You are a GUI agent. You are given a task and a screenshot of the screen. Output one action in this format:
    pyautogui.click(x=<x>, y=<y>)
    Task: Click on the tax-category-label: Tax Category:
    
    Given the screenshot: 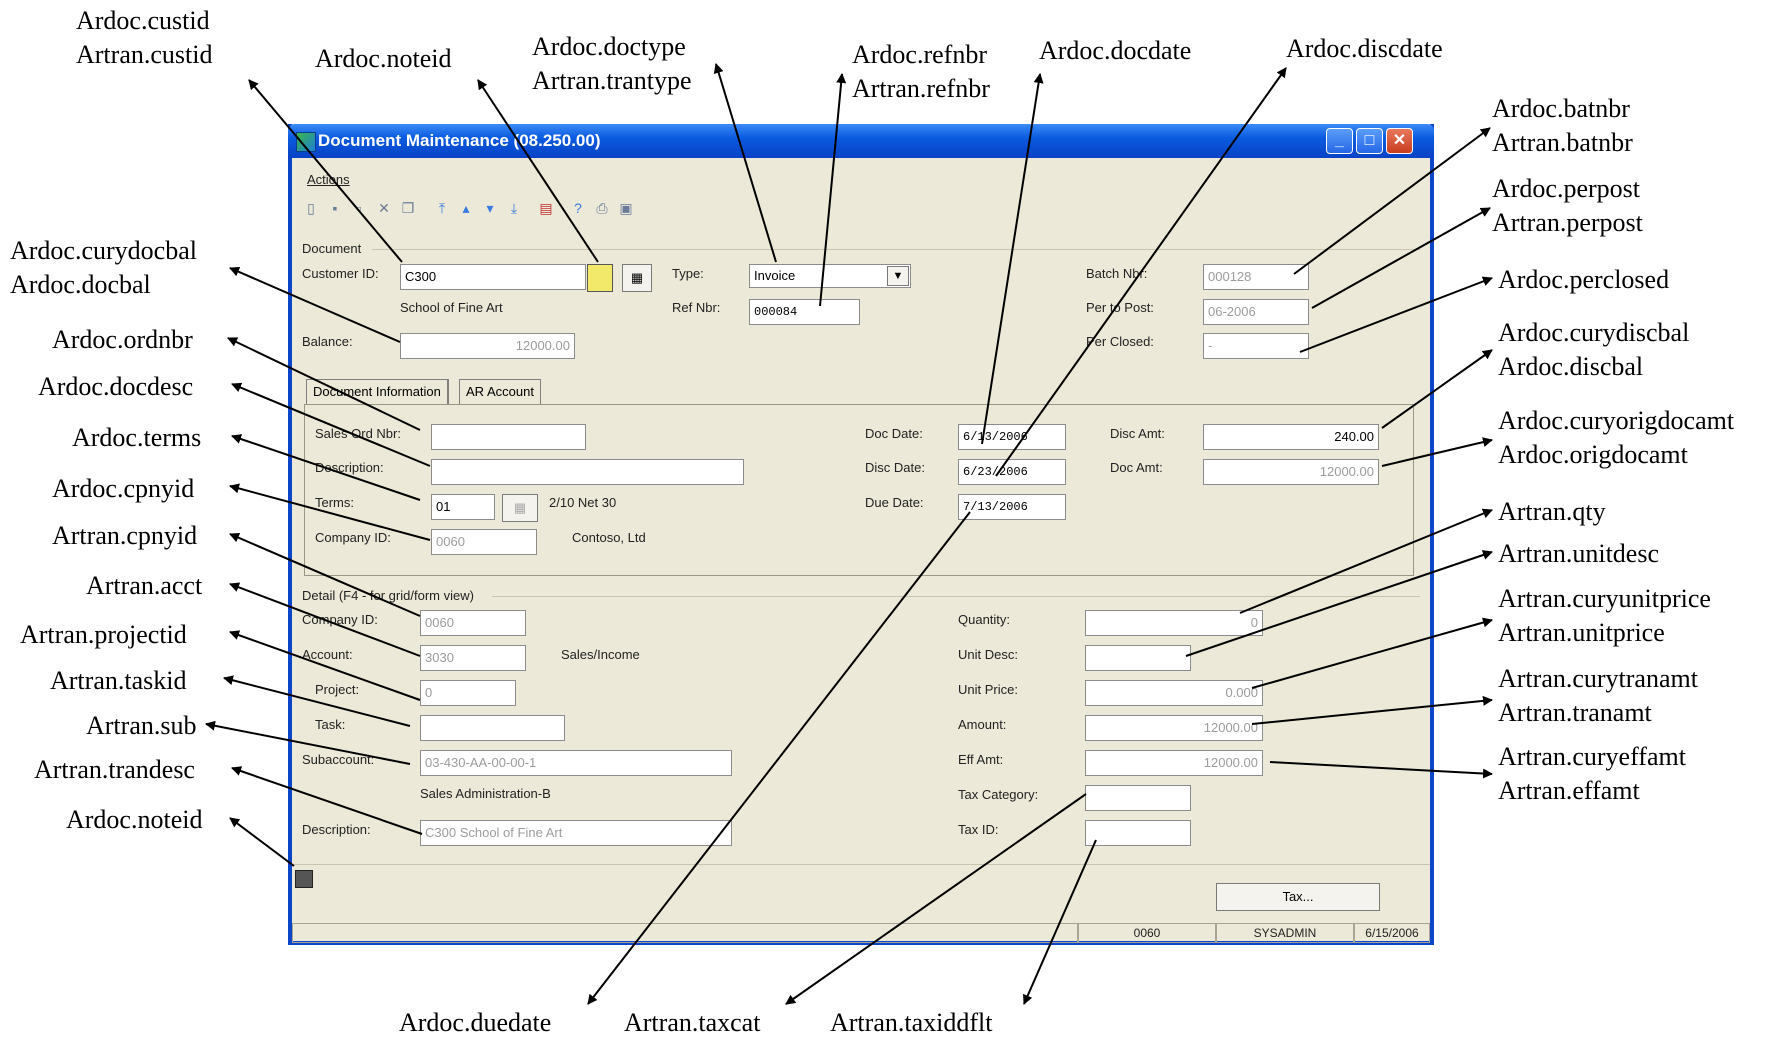 What is the action you would take?
    pyautogui.click(x=998, y=794)
    